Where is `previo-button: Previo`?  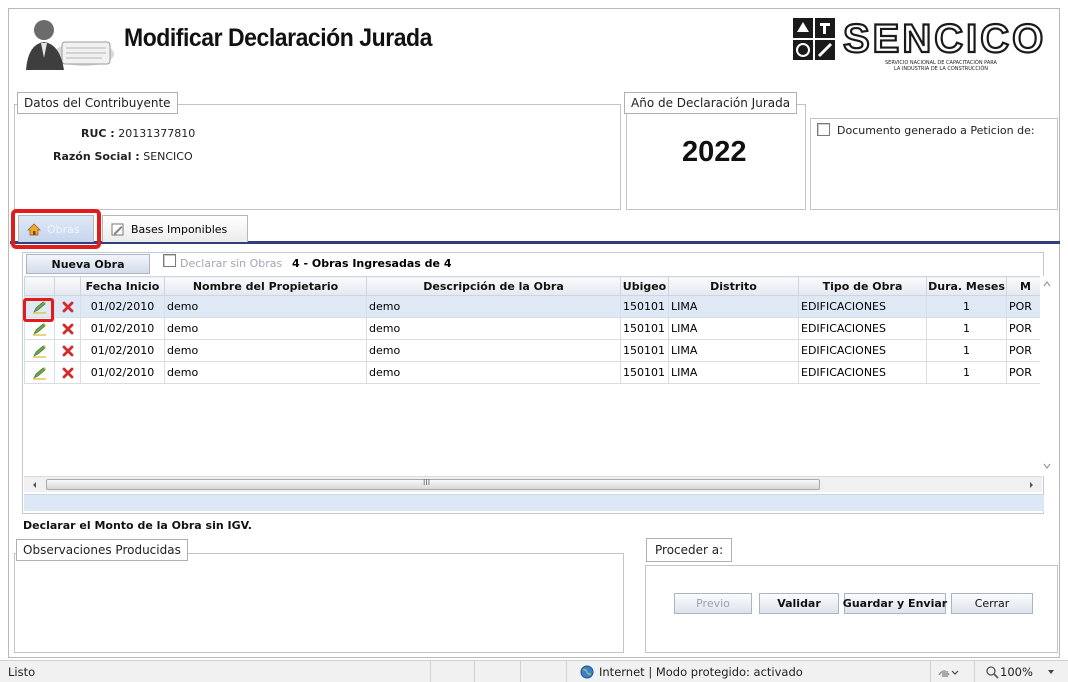
previo-button: Previo is located at coordinates (713, 603).